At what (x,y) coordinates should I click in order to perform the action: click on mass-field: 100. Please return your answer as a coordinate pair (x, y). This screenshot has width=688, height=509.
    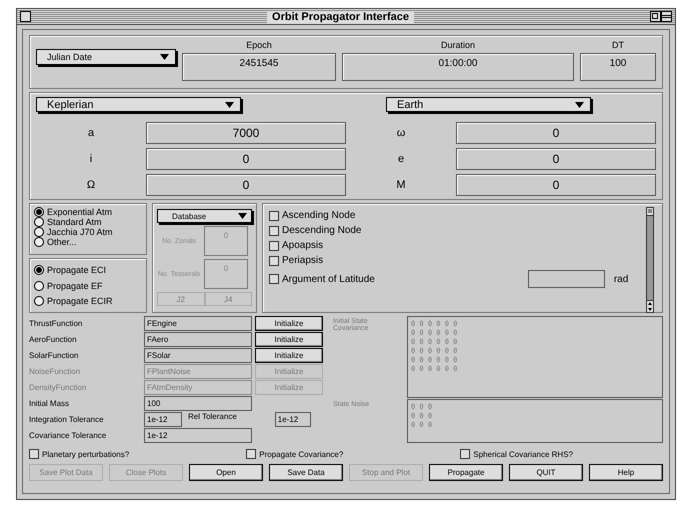
    Looking at the image, I should click on (198, 403).